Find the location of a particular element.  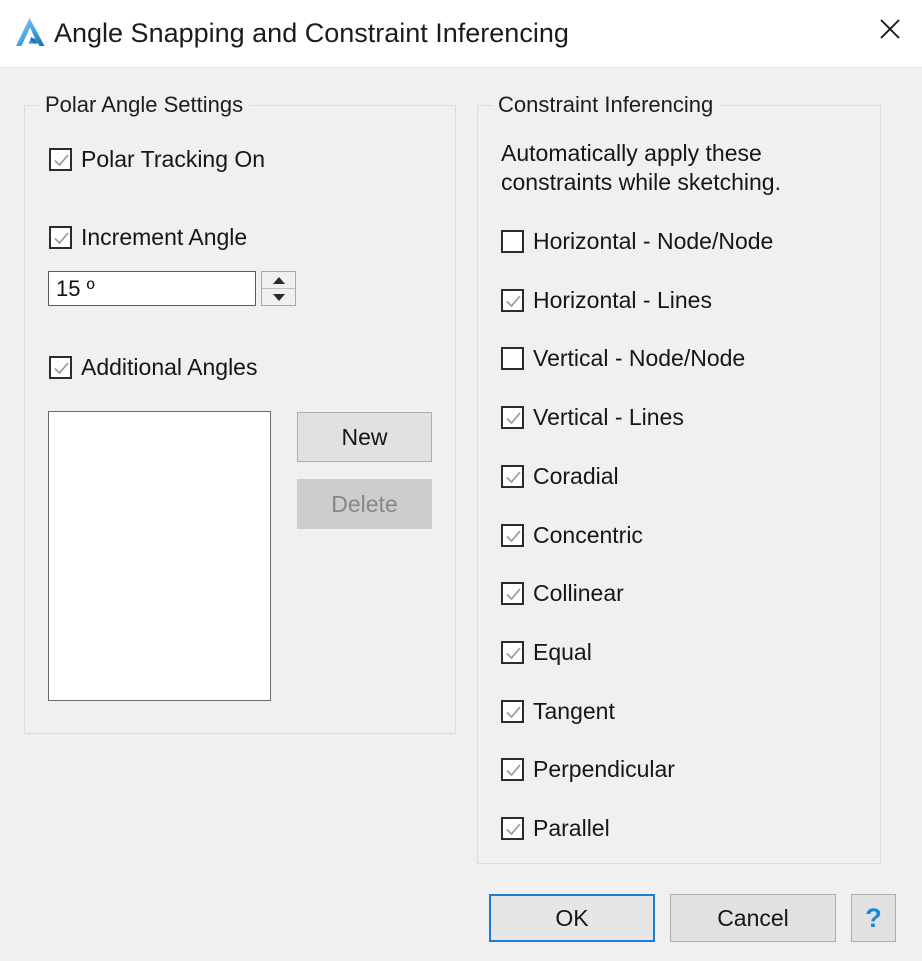

checkbox-constraint-1: Horizontal - Lines is located at coordinates (606, 300).